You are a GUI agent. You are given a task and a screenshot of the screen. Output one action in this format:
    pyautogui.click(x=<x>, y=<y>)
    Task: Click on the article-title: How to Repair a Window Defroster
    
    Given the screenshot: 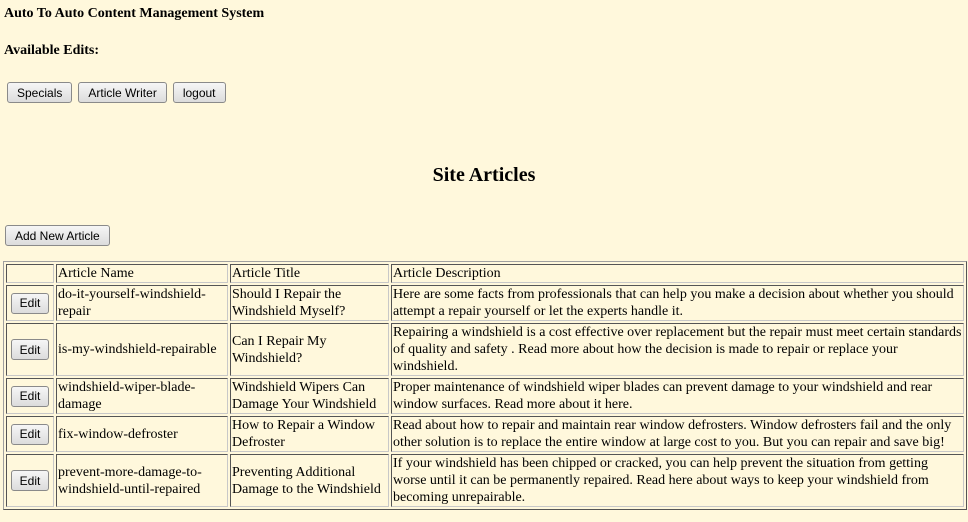 What is the action you would take?
    pyautogui.click(x=309, y=434)
    